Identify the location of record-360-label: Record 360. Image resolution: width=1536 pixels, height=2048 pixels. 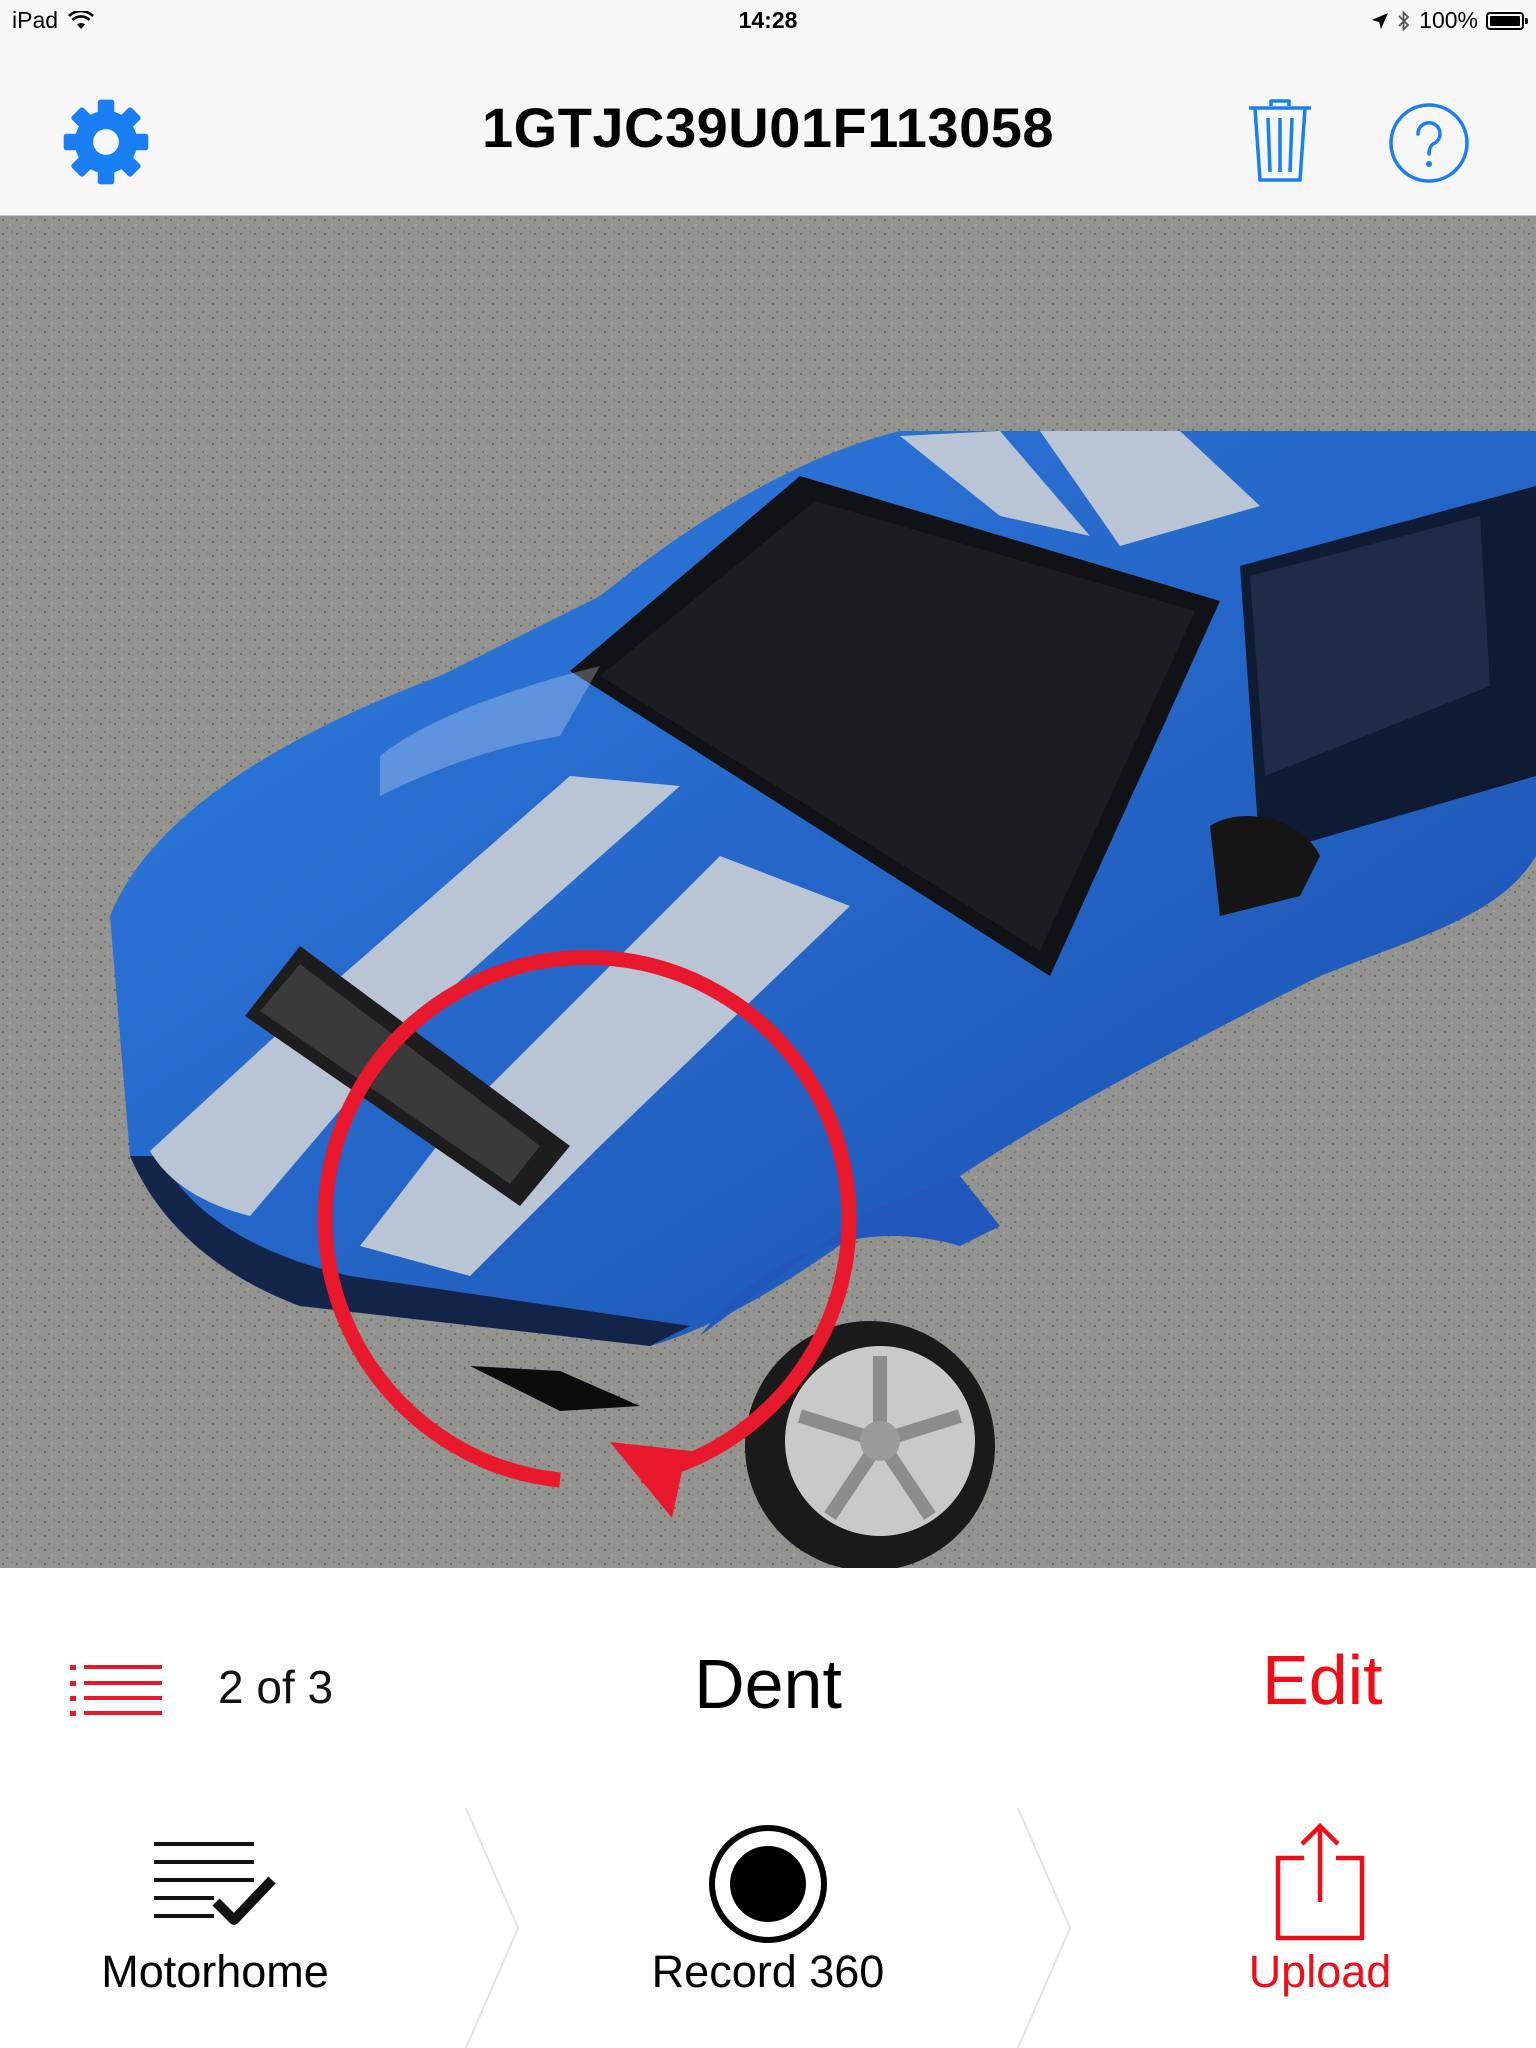
(768, 1971).